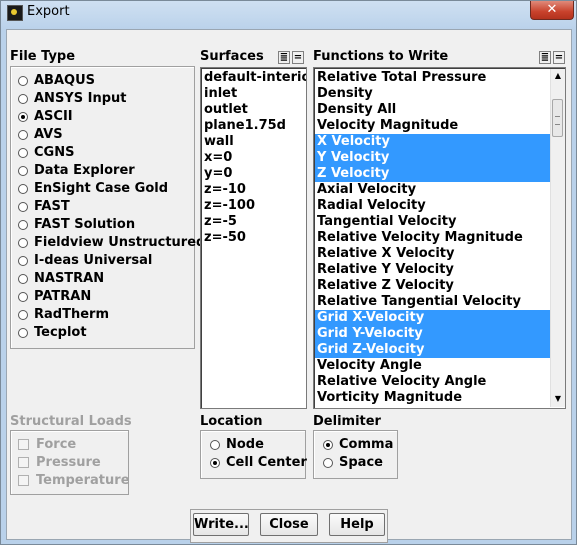 The height and width of the screenshot is (545, 577). Describe the element at coordinates (266, 462) in the screenshot. I see `radio-label: Cell Center` at that location.